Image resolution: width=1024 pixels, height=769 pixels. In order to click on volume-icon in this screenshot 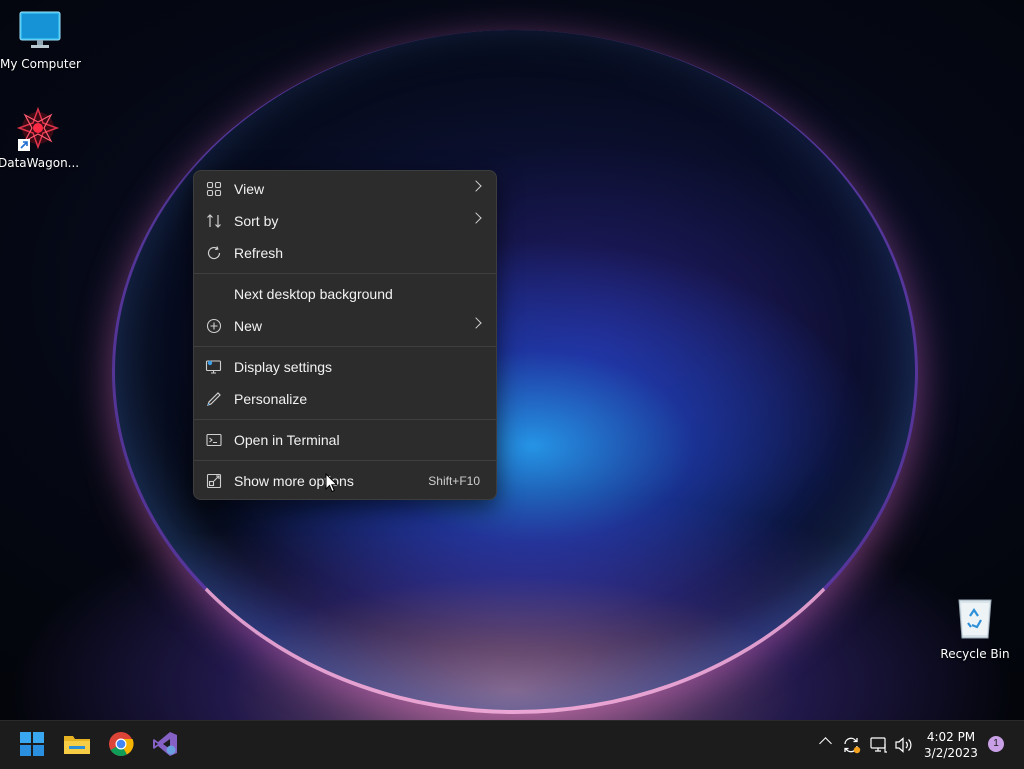, I will do `click(904, 746)`.